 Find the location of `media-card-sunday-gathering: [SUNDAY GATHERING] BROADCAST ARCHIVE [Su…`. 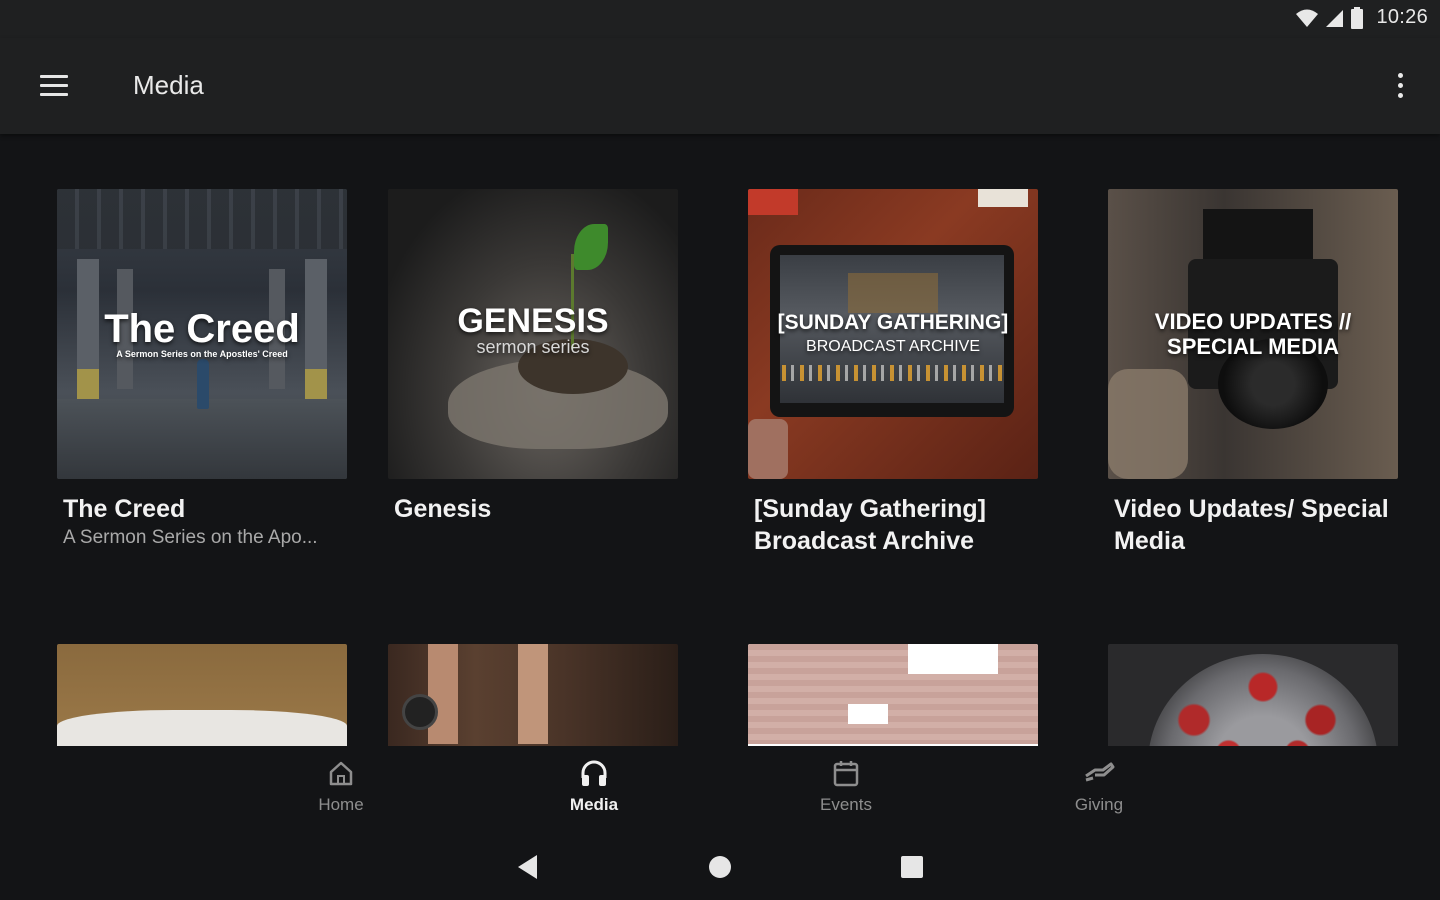

media-card-sunday-gathering: [SUNDAY GATHERING] BROADCAST ARCHIVE [Su… is located at coordinates (893, 373).